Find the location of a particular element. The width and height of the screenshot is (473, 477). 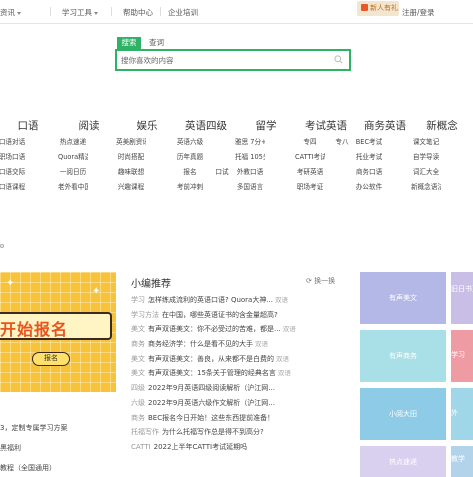

category-link: 职场考证 is located at coordinates (310, 187).